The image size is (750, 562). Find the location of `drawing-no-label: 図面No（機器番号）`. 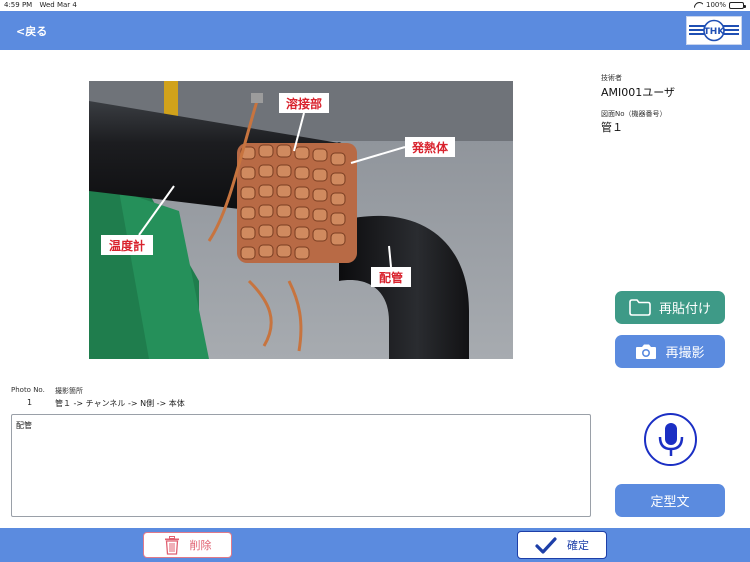

drawing-no-label: 図面No（機器番号） is located at coordinates (634, 114).